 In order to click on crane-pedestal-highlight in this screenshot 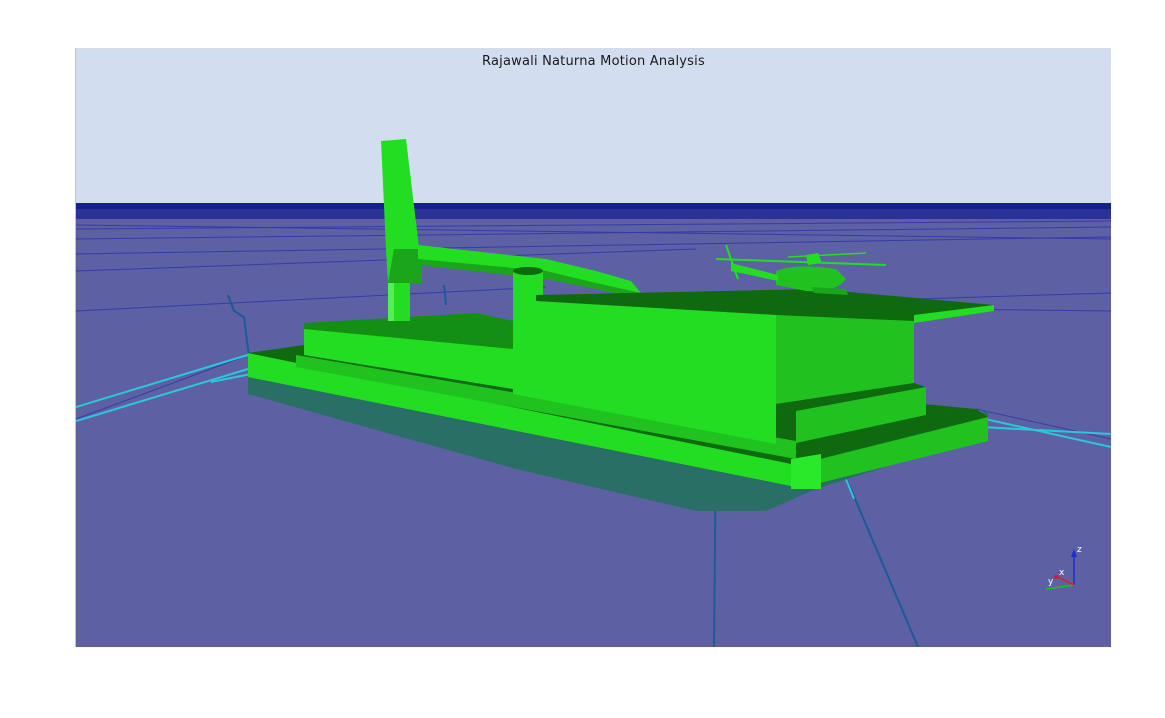, I will do `click(391, 301)`.